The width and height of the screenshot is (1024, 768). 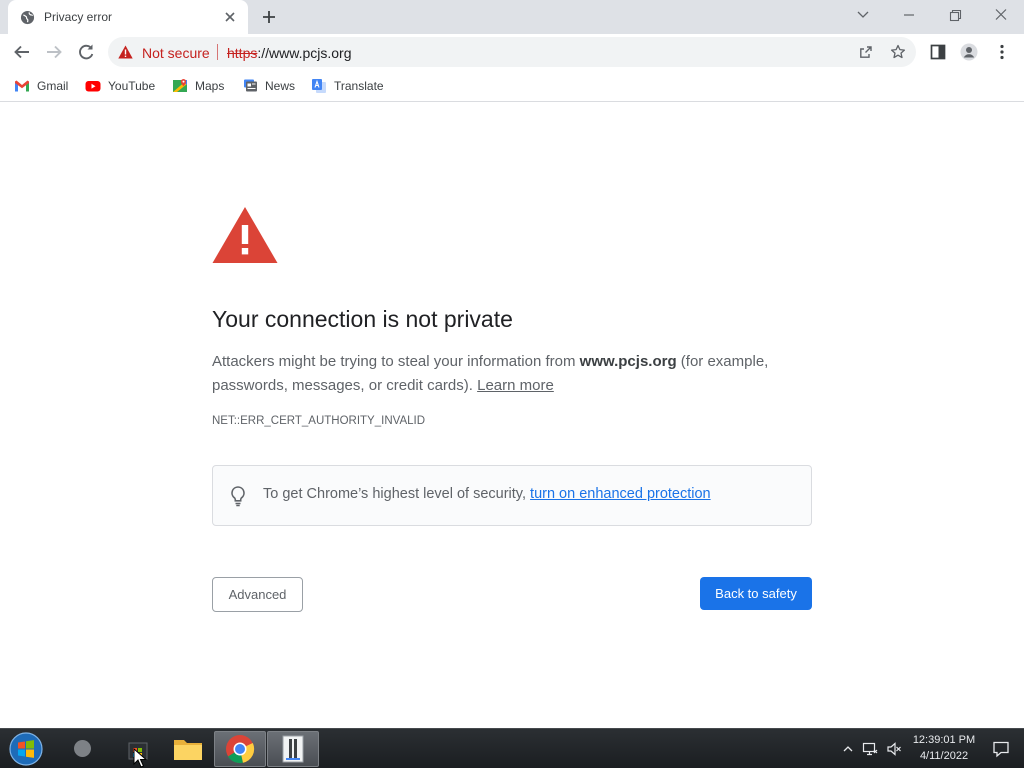 What do you see at coordinates (140, 758) in the screenshot?
I see `mouse-cursor-icon` at bounding box center [140, 758].